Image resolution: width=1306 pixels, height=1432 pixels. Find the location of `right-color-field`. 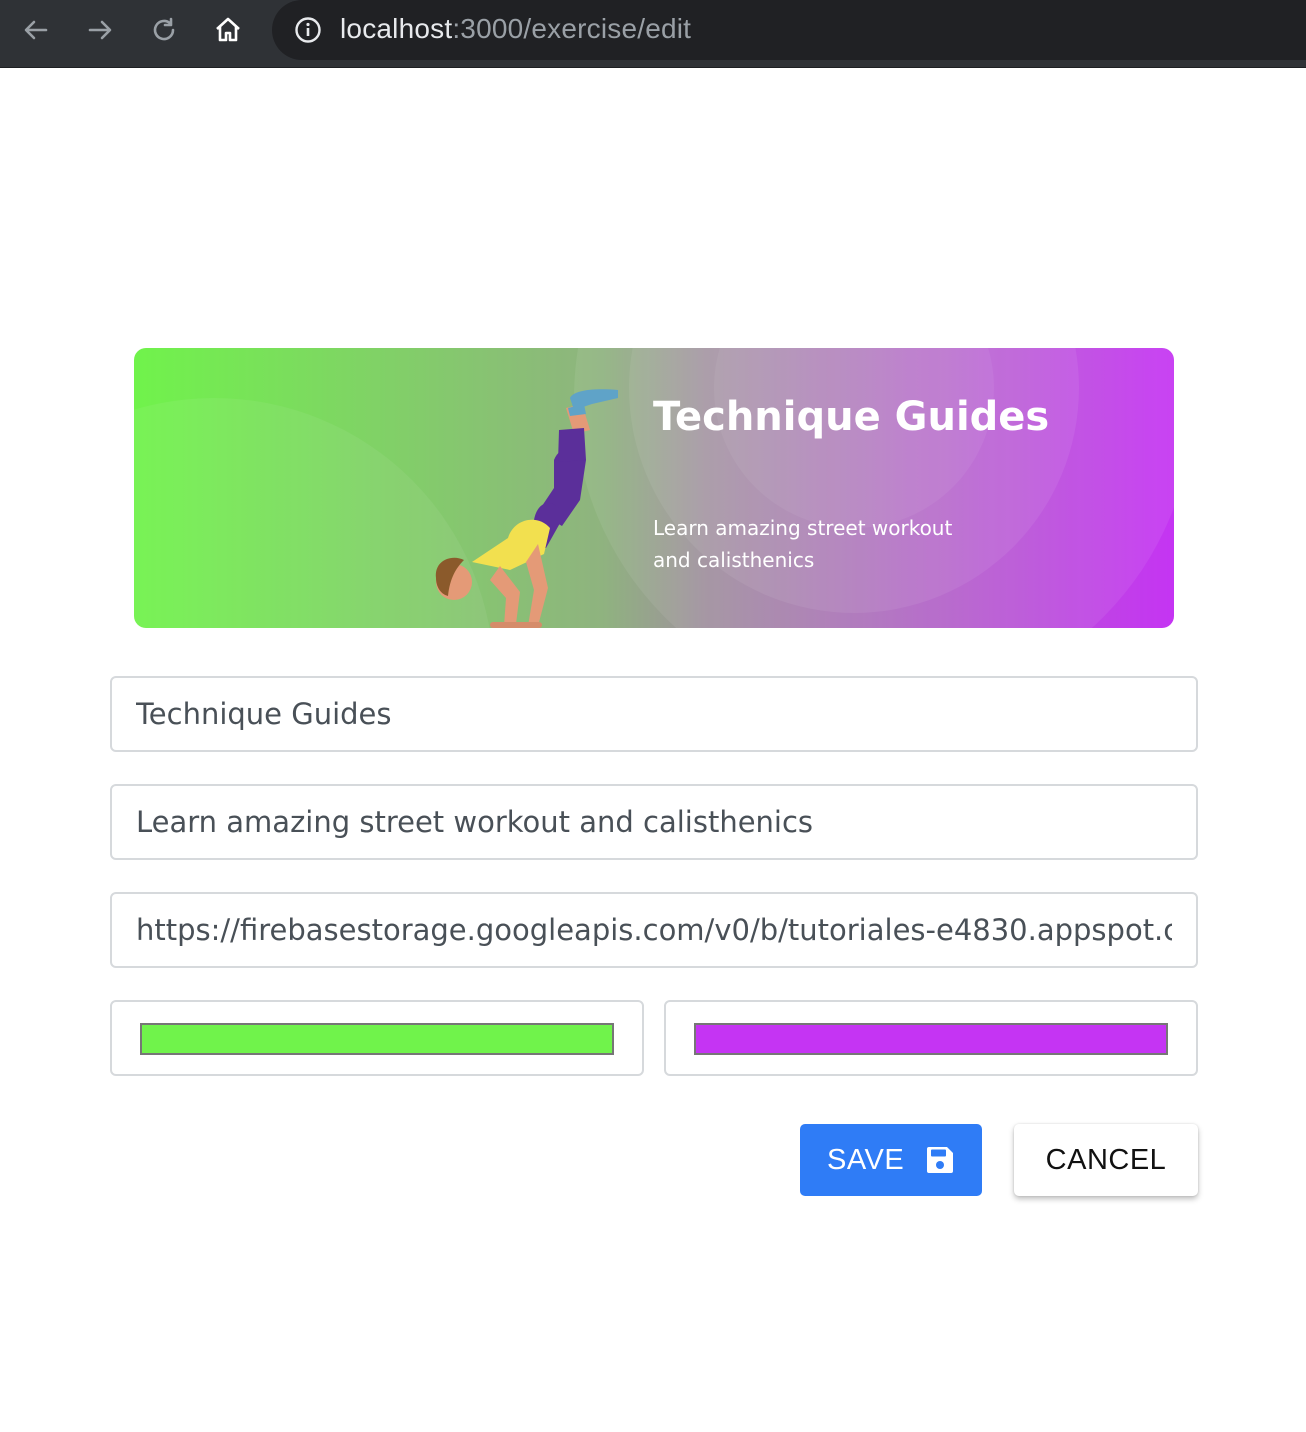

right-color-field is located at coordinates (931, 1038).